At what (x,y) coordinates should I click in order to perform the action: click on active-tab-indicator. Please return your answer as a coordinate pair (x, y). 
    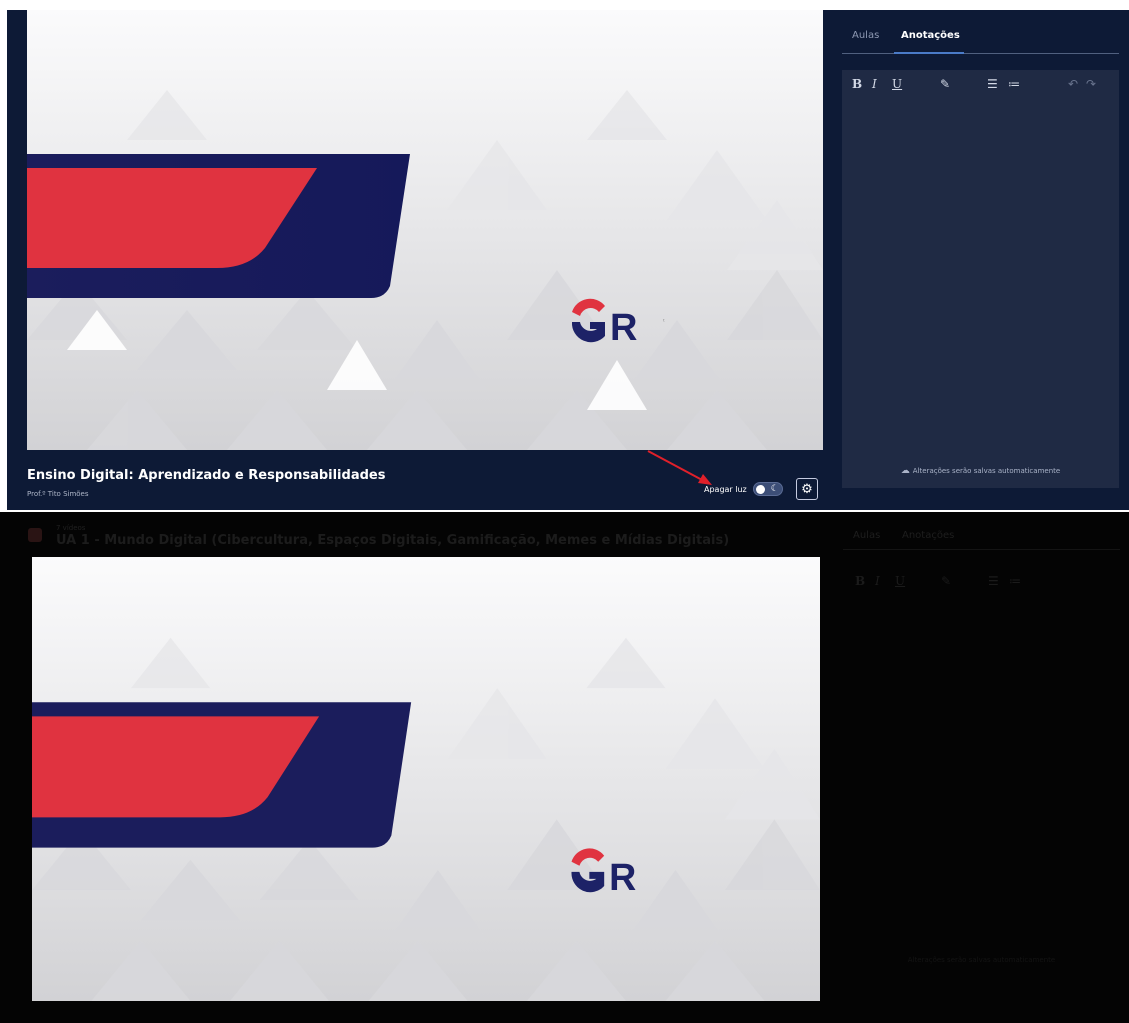
    Looking at the image, I should click on (929, 53).